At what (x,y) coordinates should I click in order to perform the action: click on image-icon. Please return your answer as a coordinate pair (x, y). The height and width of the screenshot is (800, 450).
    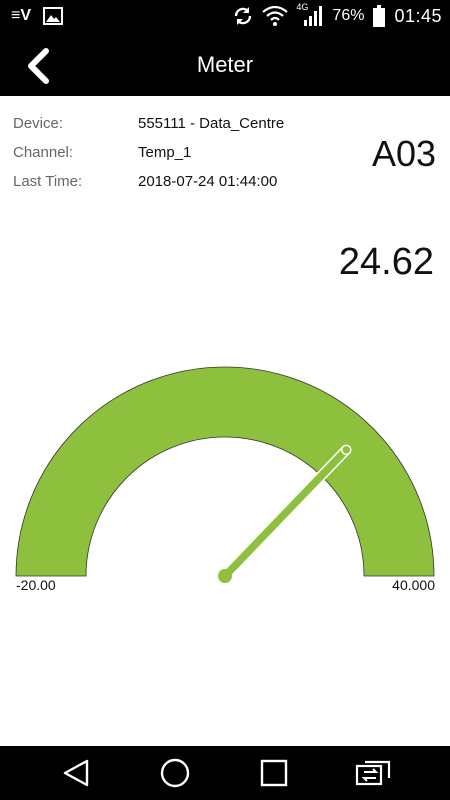
    Looking at the image, I should click on (53, 16).